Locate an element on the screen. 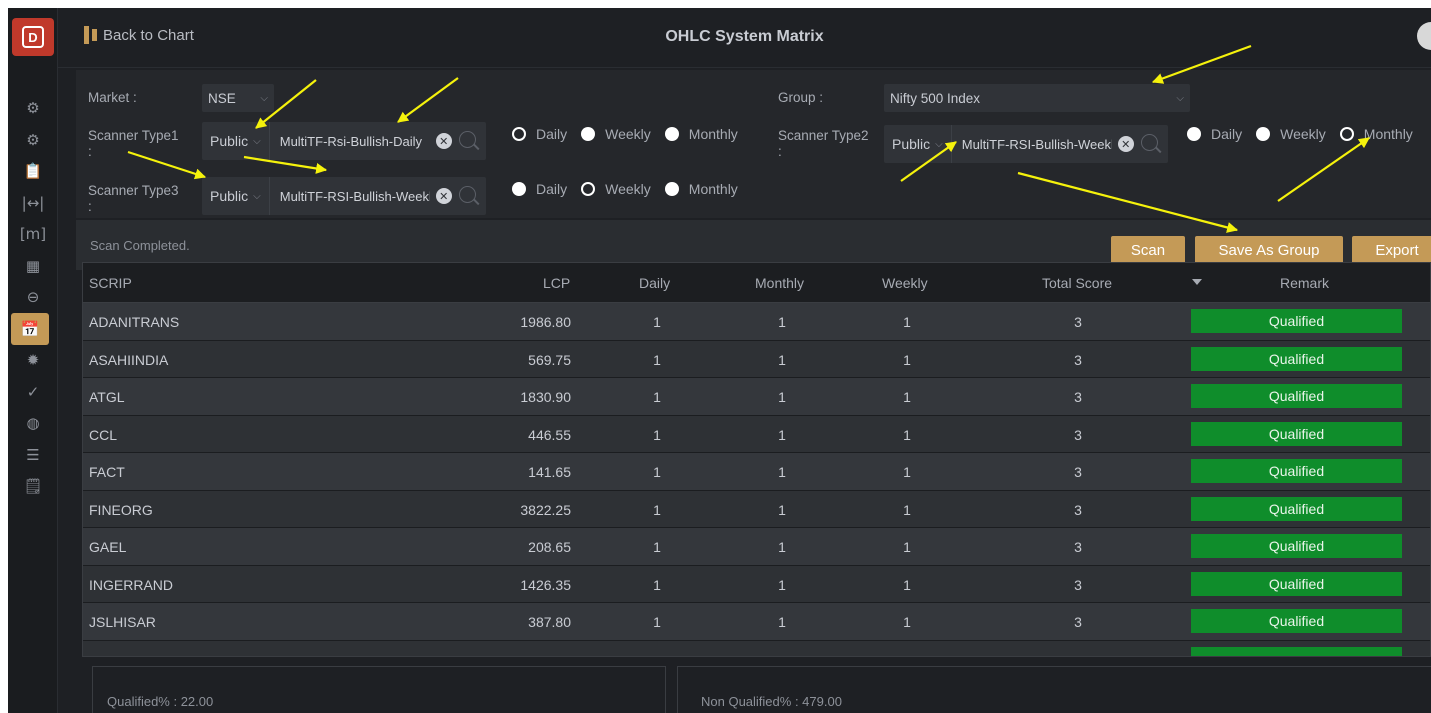 This screenshot has width=1431, height=713. scanner3-label: Scanner Type3: is located at coordinates (133, 198).